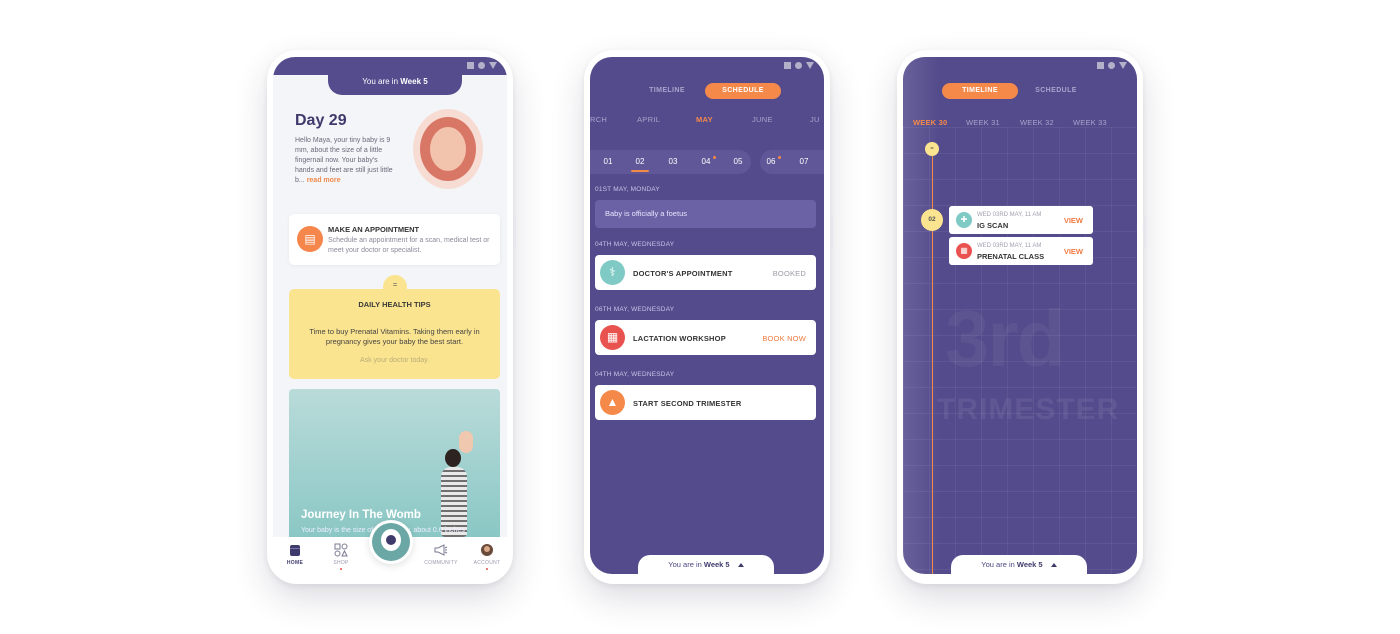 The width and height of the screenshot is (1400, 634). Describe the element at coordinates (815, 119) in the screenshot. I see `month-next-partial: JU` at that location.